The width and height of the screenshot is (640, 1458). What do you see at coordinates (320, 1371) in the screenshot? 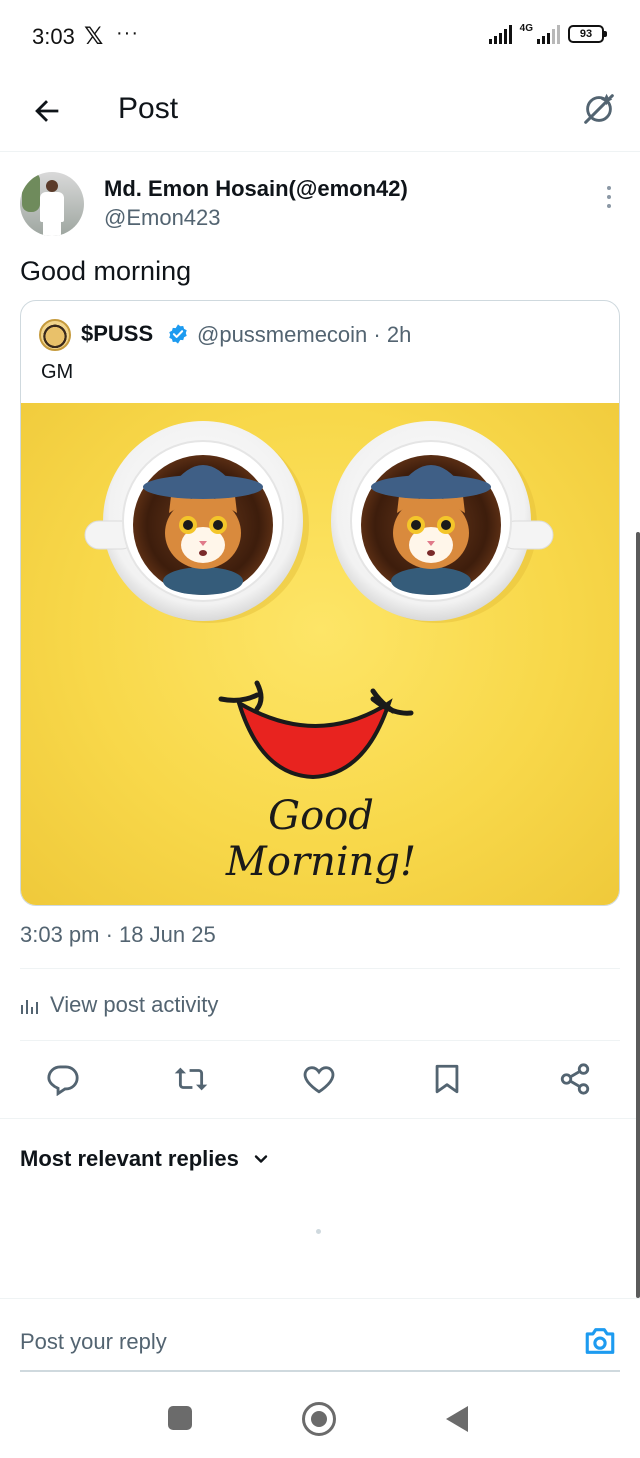
I see `reply-input-underline` at bounding box center [320, 1371].